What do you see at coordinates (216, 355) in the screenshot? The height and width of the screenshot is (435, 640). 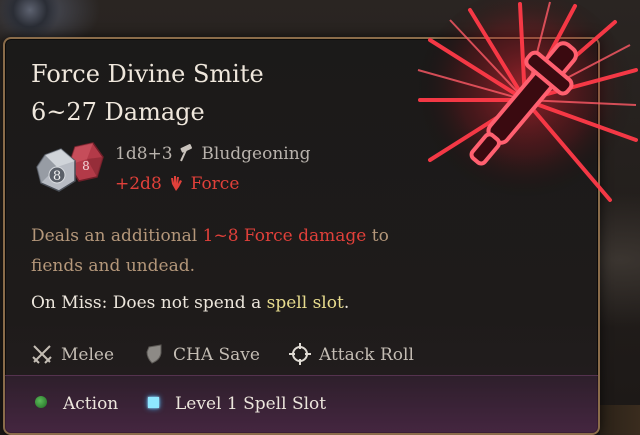 I see `property-cha-save-label: CHA Save` at bounding box center [216, 355].